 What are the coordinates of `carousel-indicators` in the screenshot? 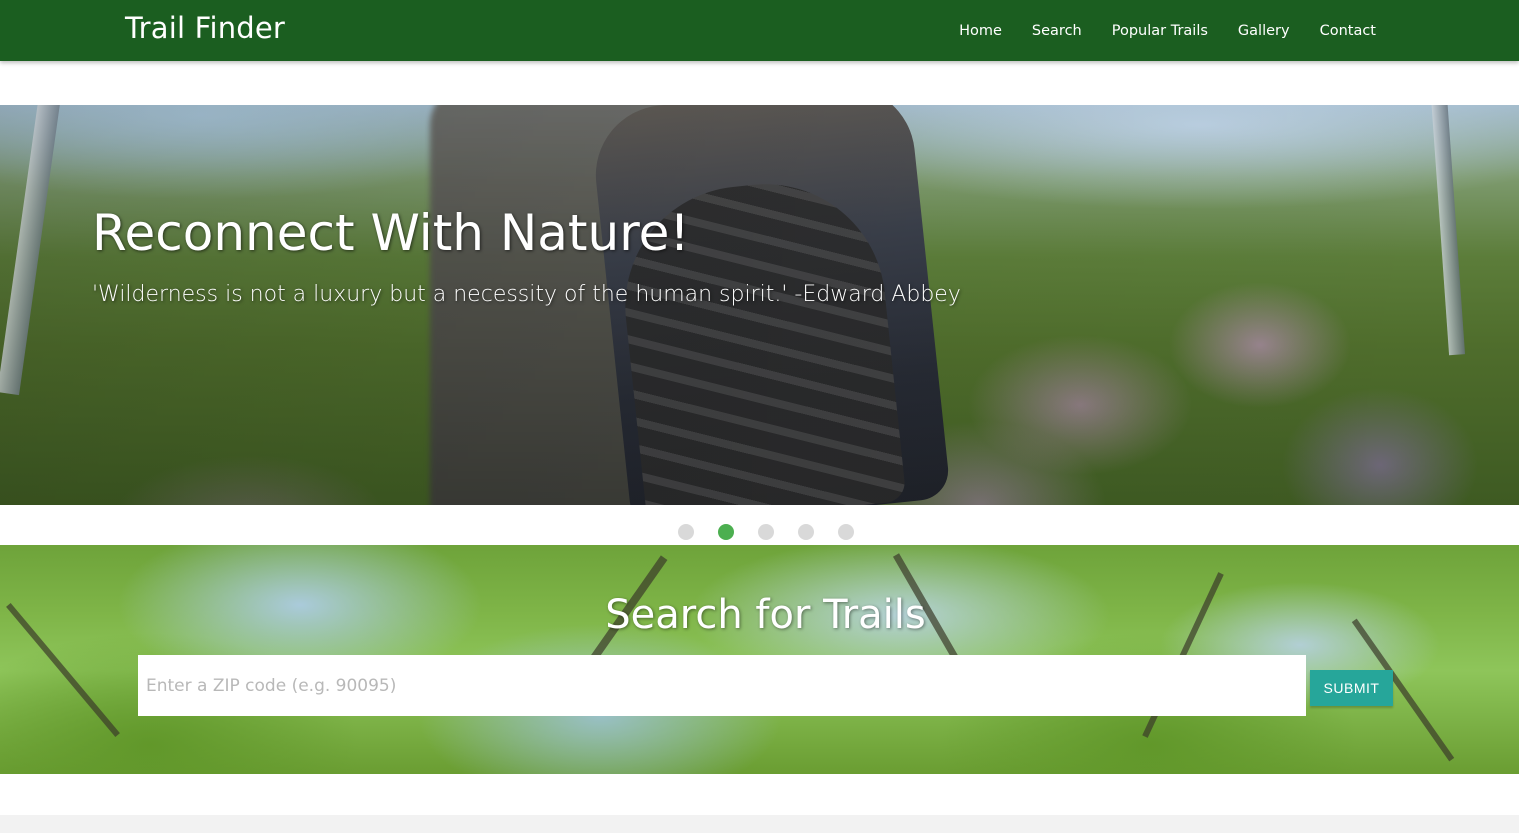 It's located at (759, 532).